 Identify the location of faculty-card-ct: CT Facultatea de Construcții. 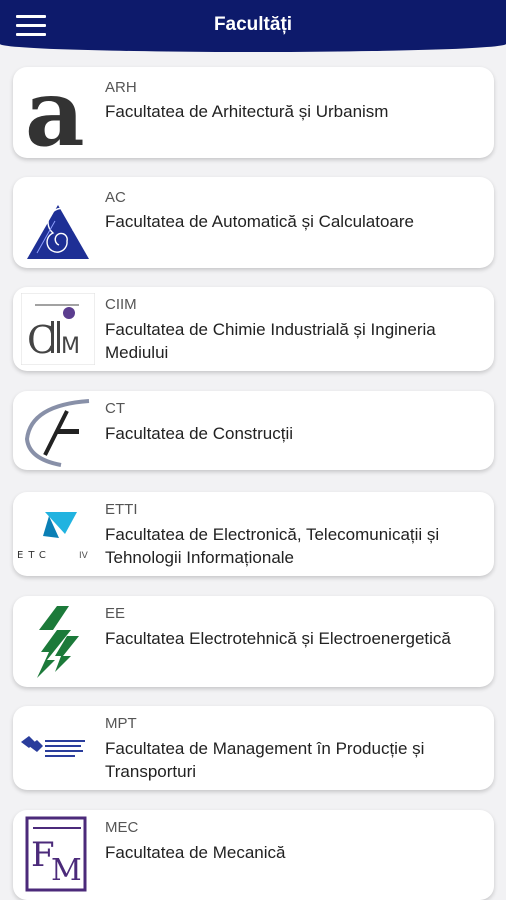
(253, 430).